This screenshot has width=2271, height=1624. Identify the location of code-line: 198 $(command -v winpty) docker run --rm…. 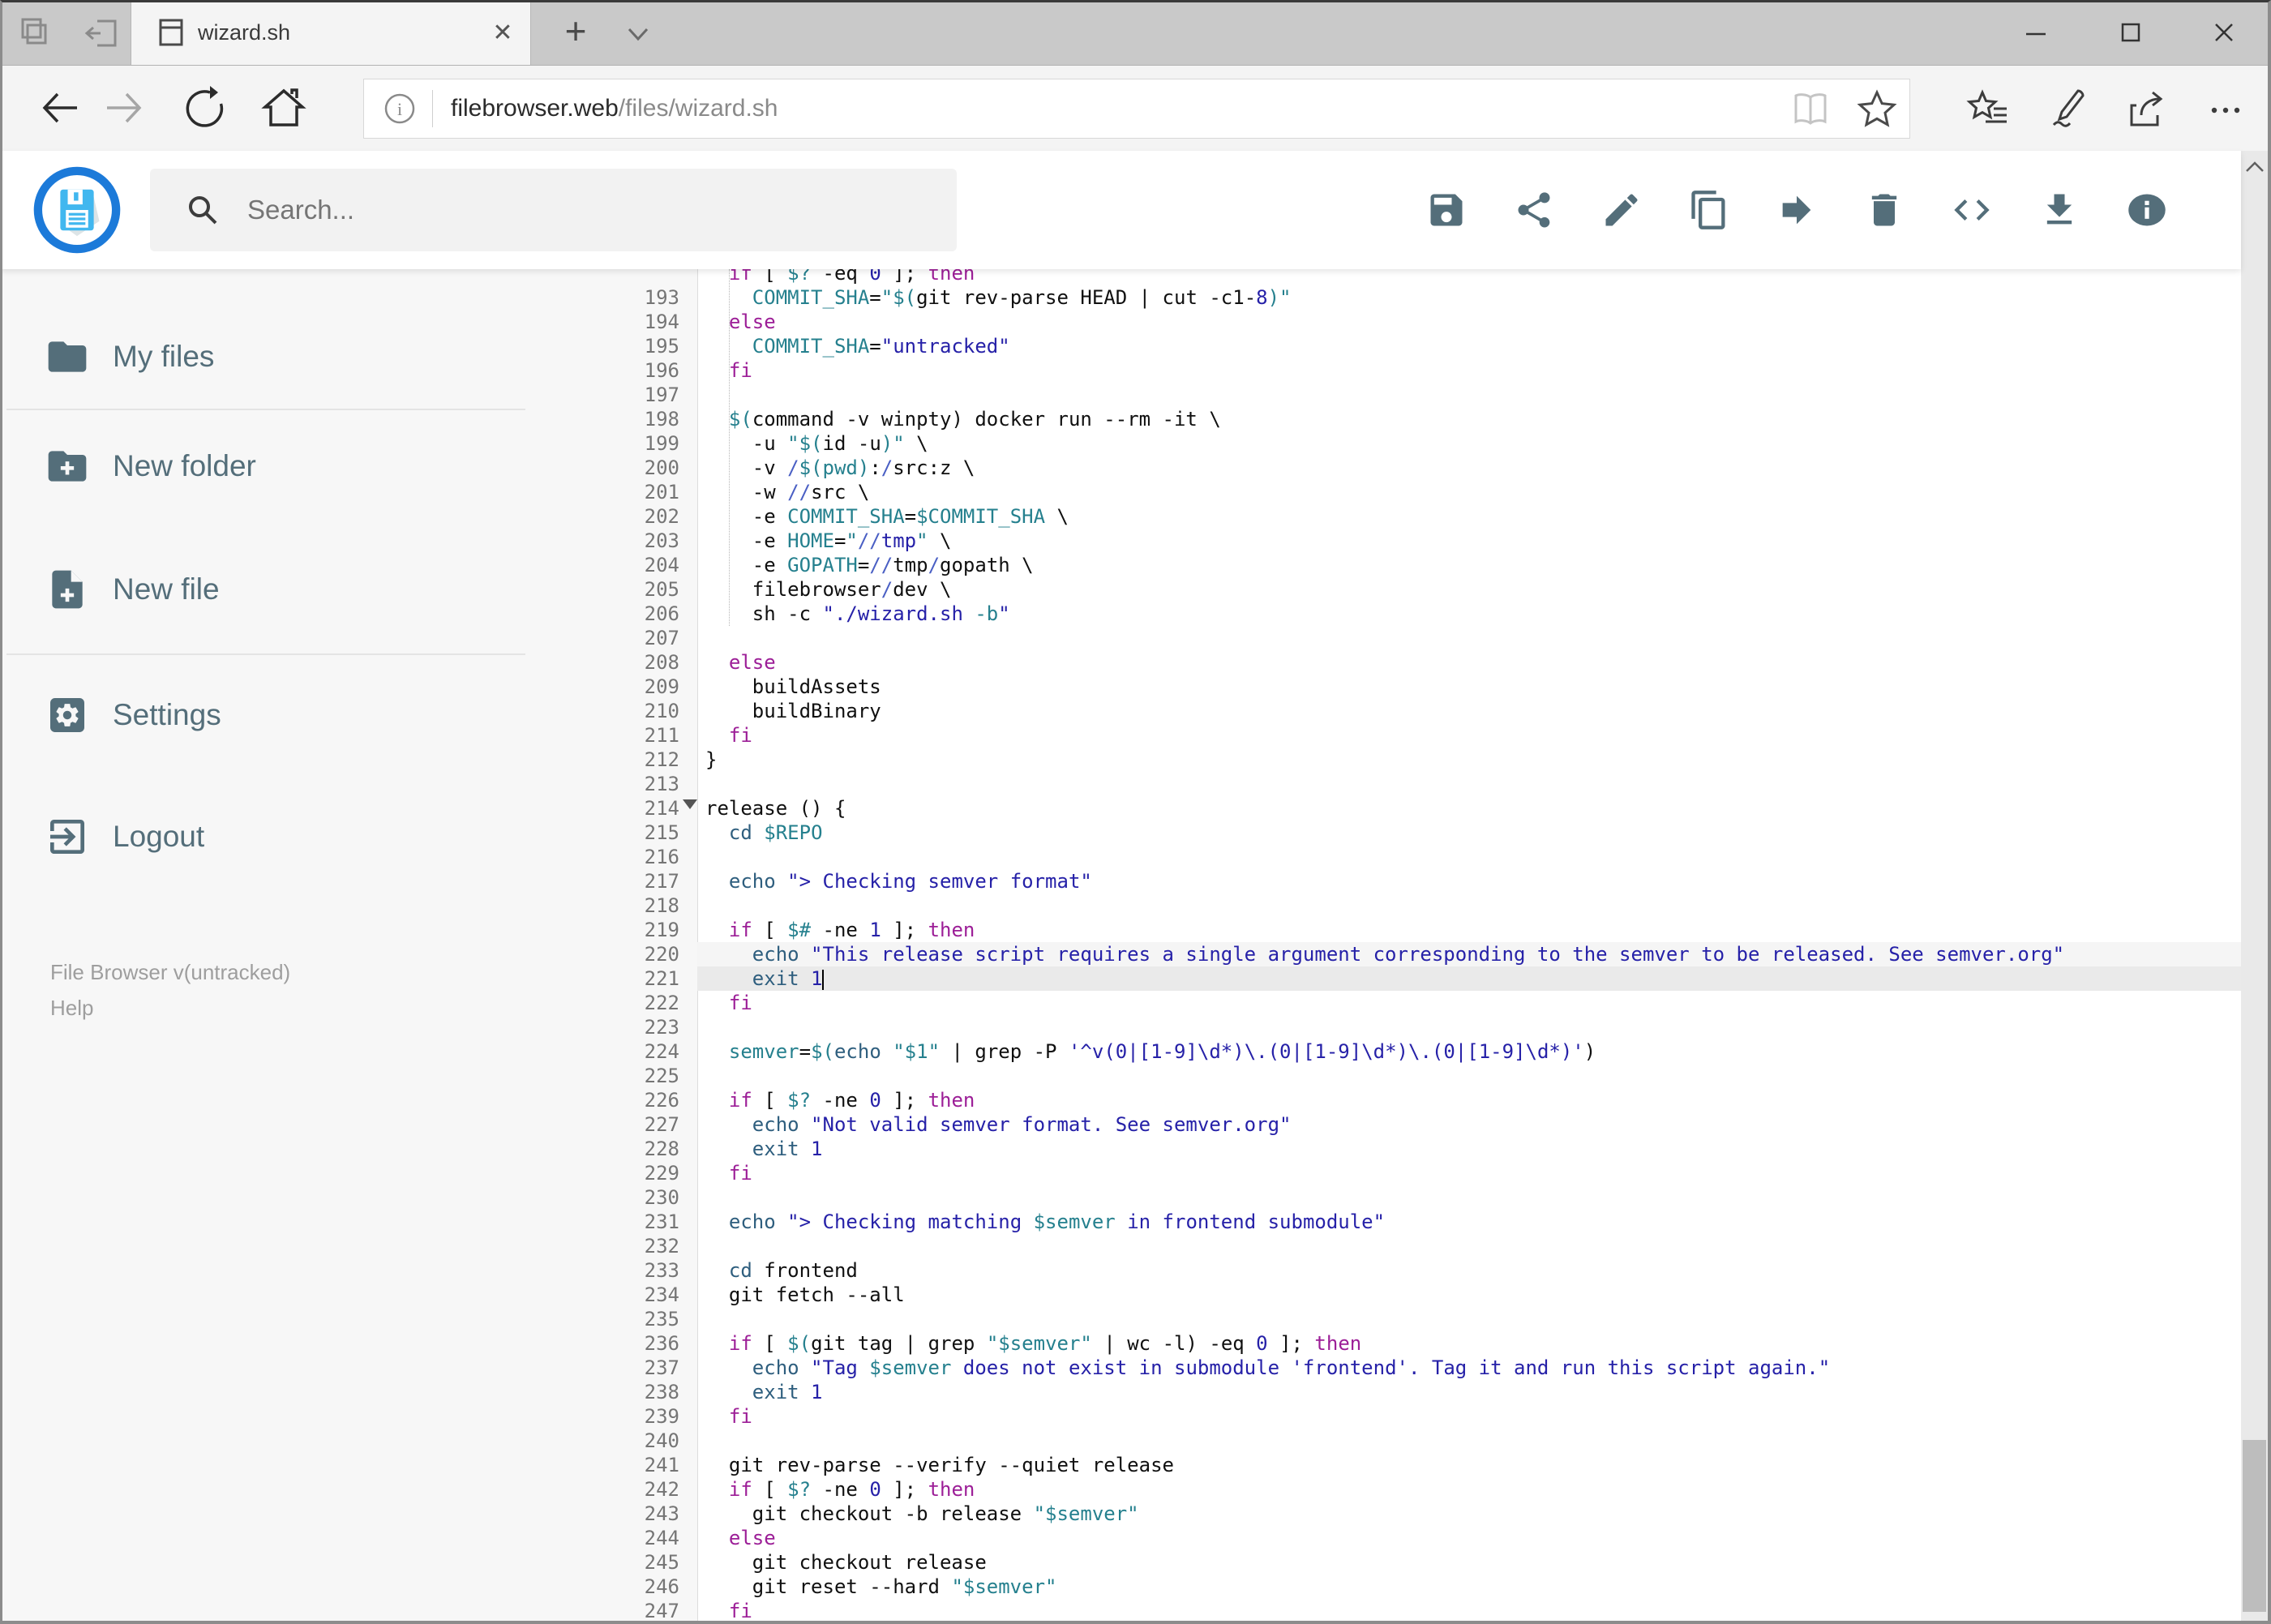
(1426, 419).